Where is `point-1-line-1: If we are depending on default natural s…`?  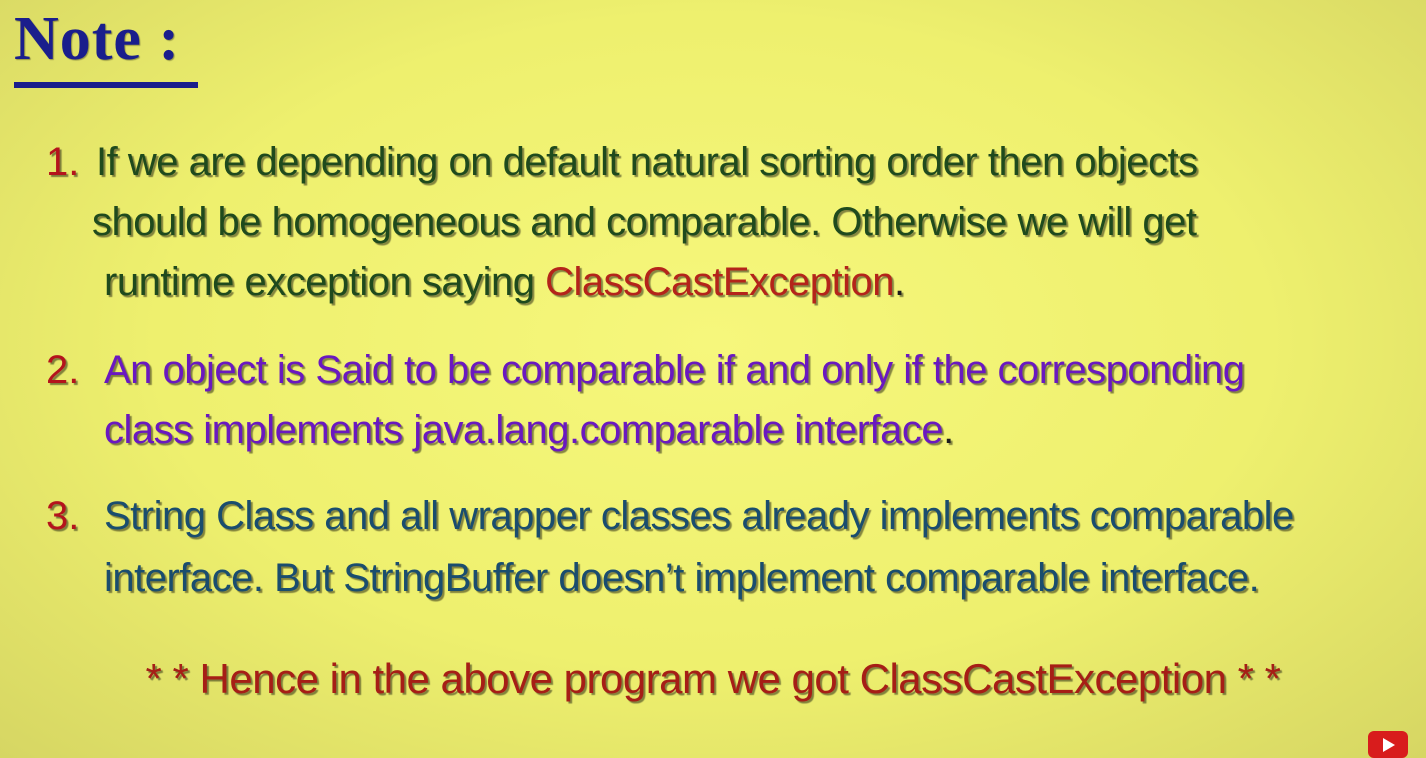 point-1-line-1: If we are depending on default natural s… is located at coordinates (647, 162).